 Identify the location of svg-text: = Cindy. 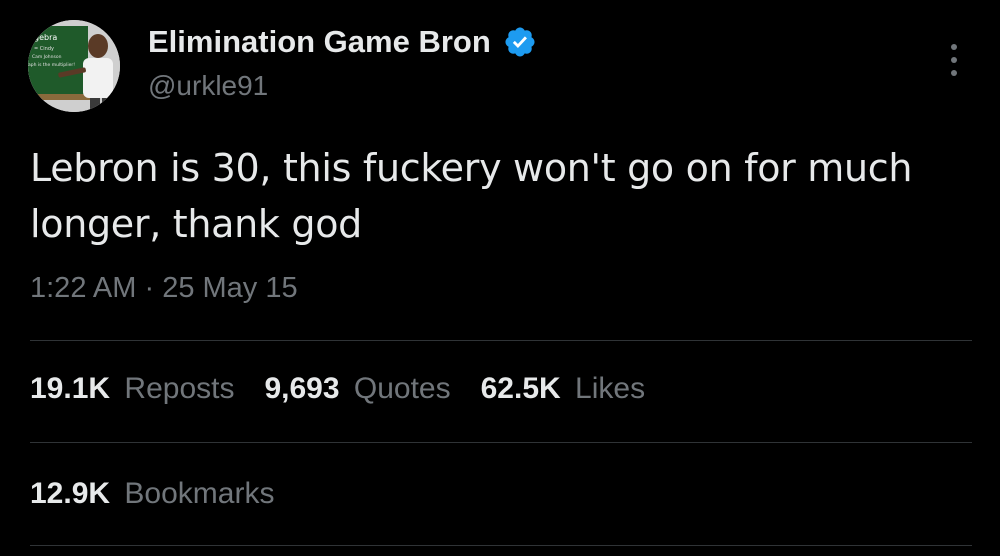
(44, 49).